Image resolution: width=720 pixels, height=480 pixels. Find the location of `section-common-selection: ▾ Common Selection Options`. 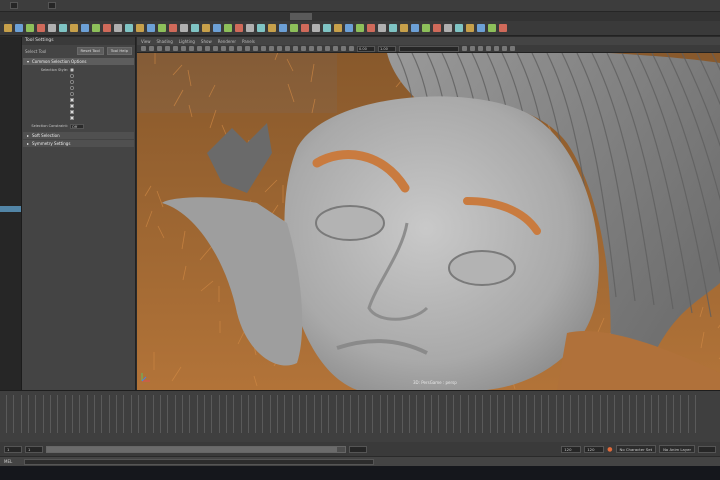

section-common-selection: ▾ Common Selection Options is located at coordinates (78, 61).